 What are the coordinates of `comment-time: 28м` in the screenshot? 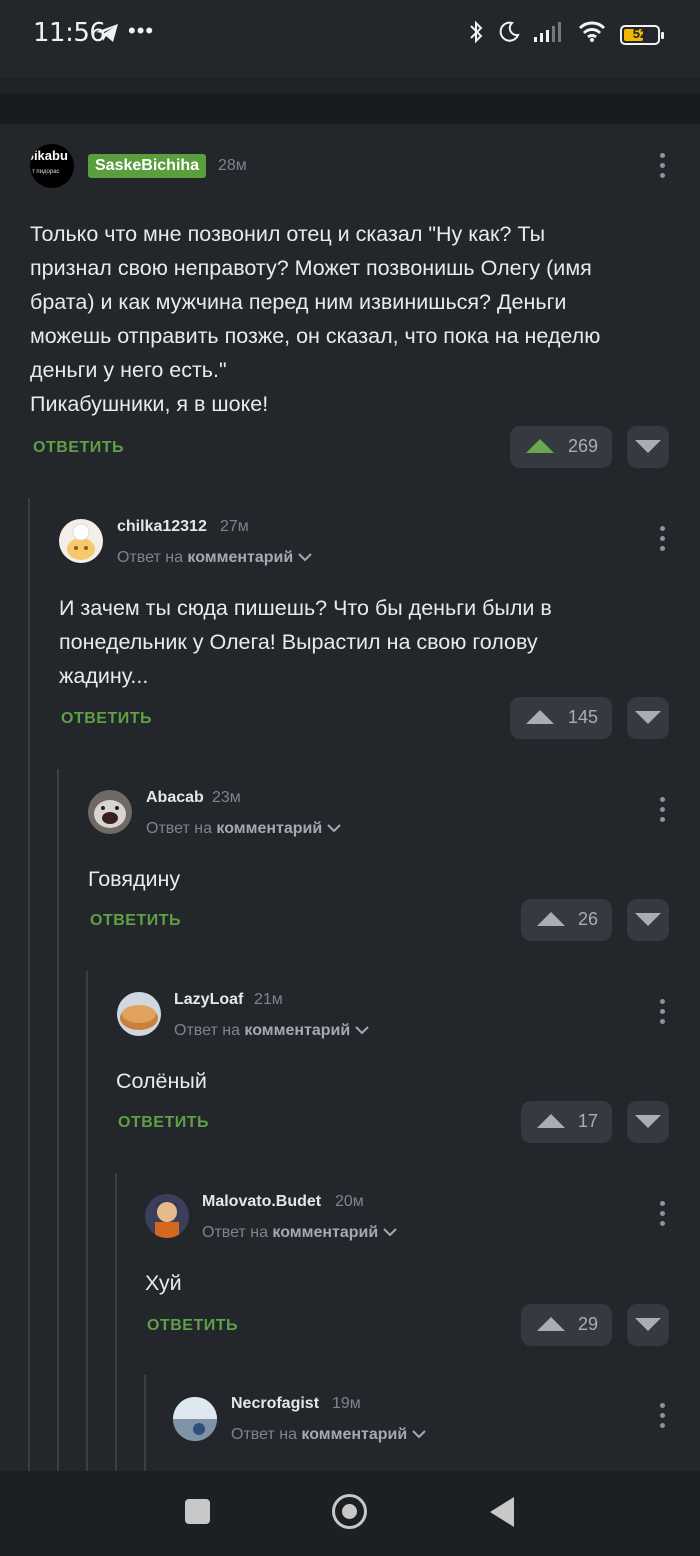 It's located at (232, 165).